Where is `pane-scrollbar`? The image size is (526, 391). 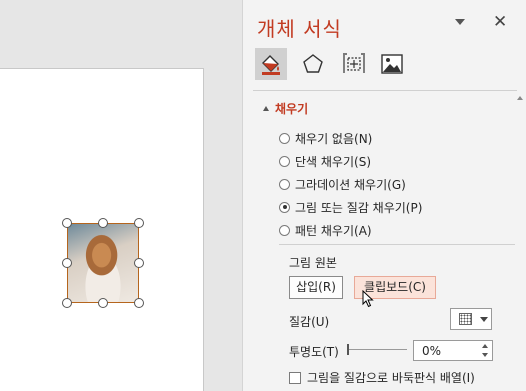
pane-scrollbar is located at coordinates (520, 243).